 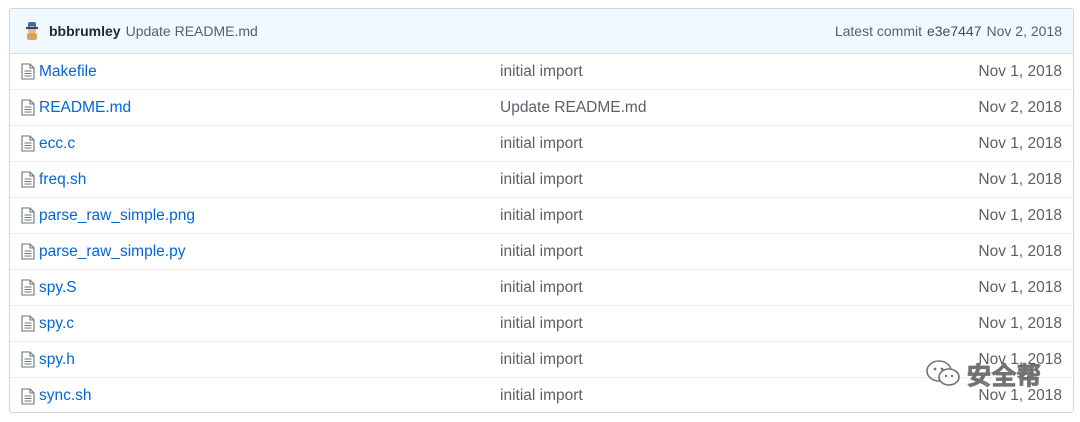 What do you see at coordinates (192, 31) in the screenshot?
I see `commit-message-link: Update README.md` at bounding box center [192, 31].